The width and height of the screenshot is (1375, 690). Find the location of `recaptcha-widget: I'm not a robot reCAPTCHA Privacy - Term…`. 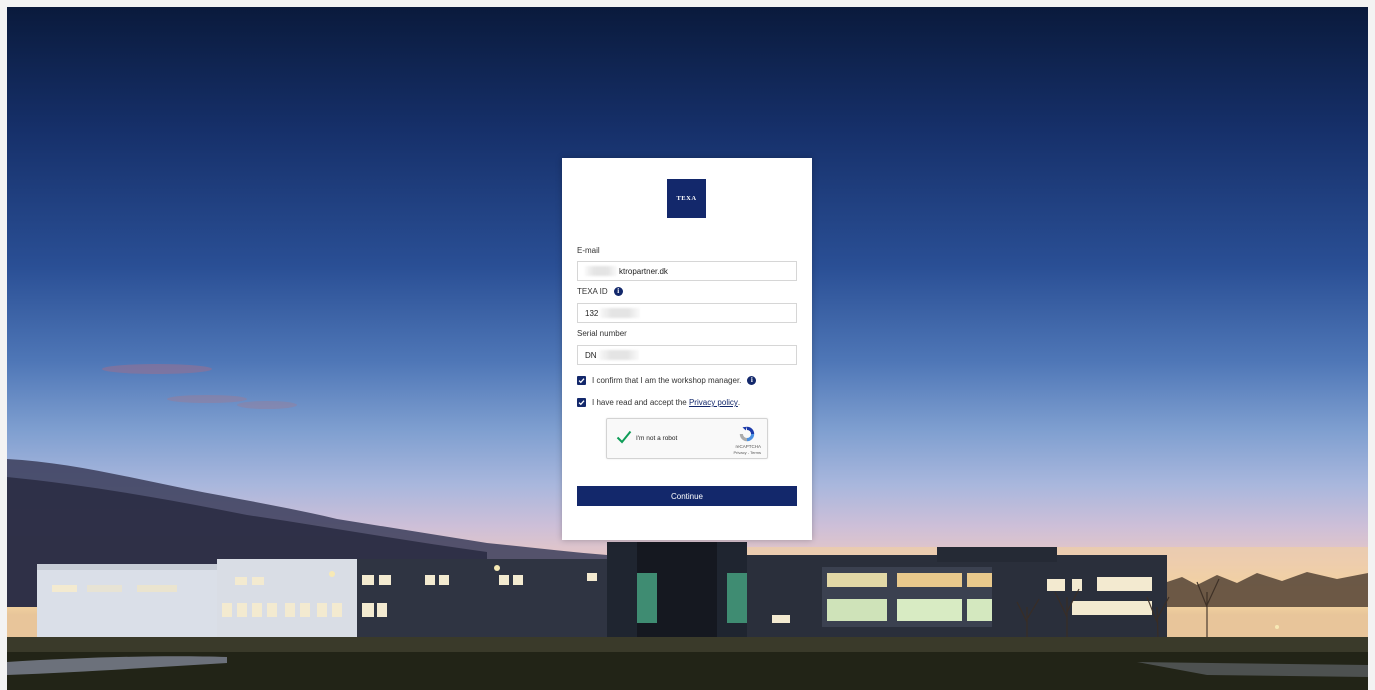

recaptcha-widget: I'm not a robot reCAPTCHA Privacy - Term… is located at coordinates (687, 438).